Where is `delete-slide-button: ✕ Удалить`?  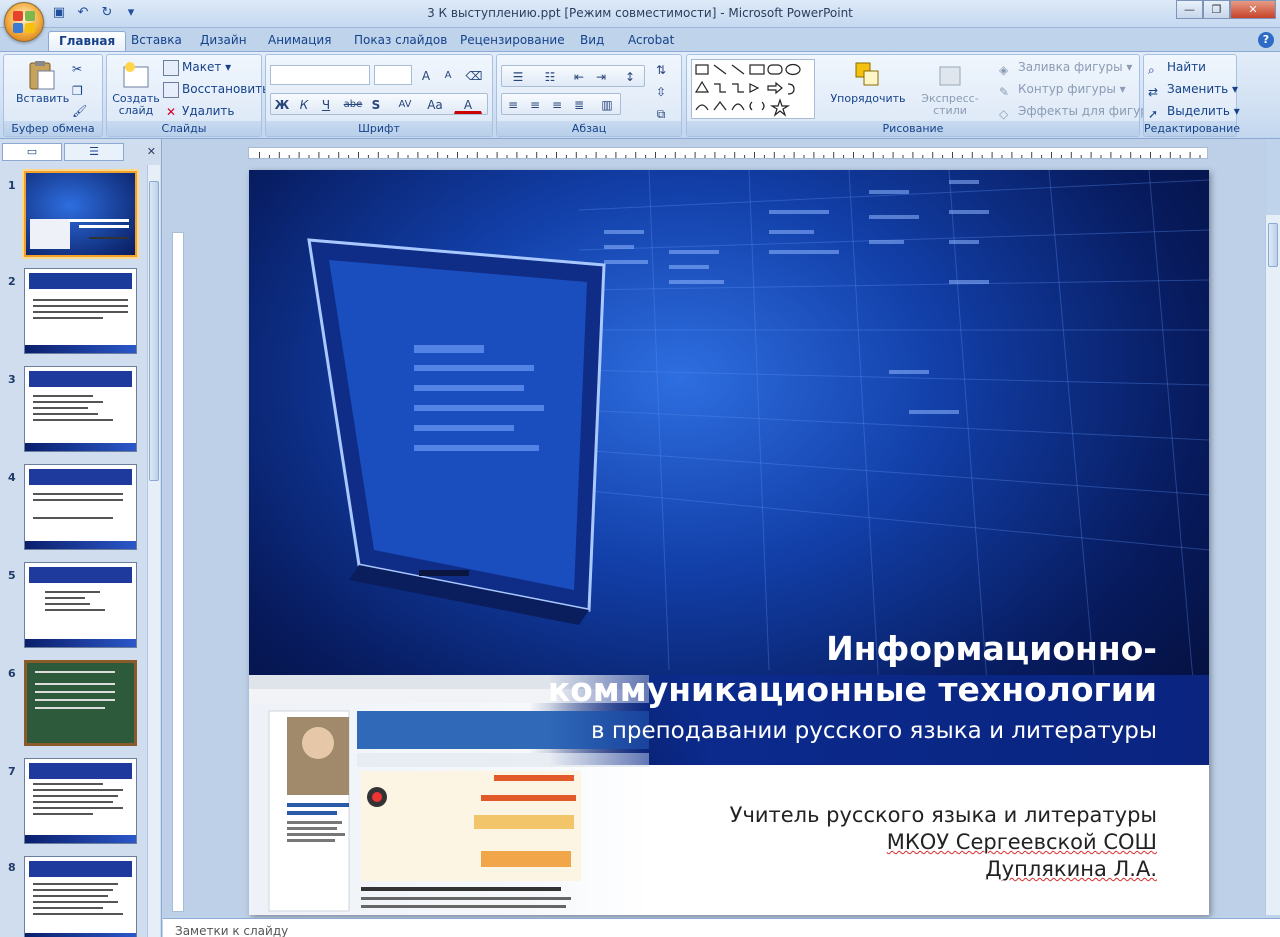
delete-slide-button: ✕ Удалить is located at coordinates (199, 111).